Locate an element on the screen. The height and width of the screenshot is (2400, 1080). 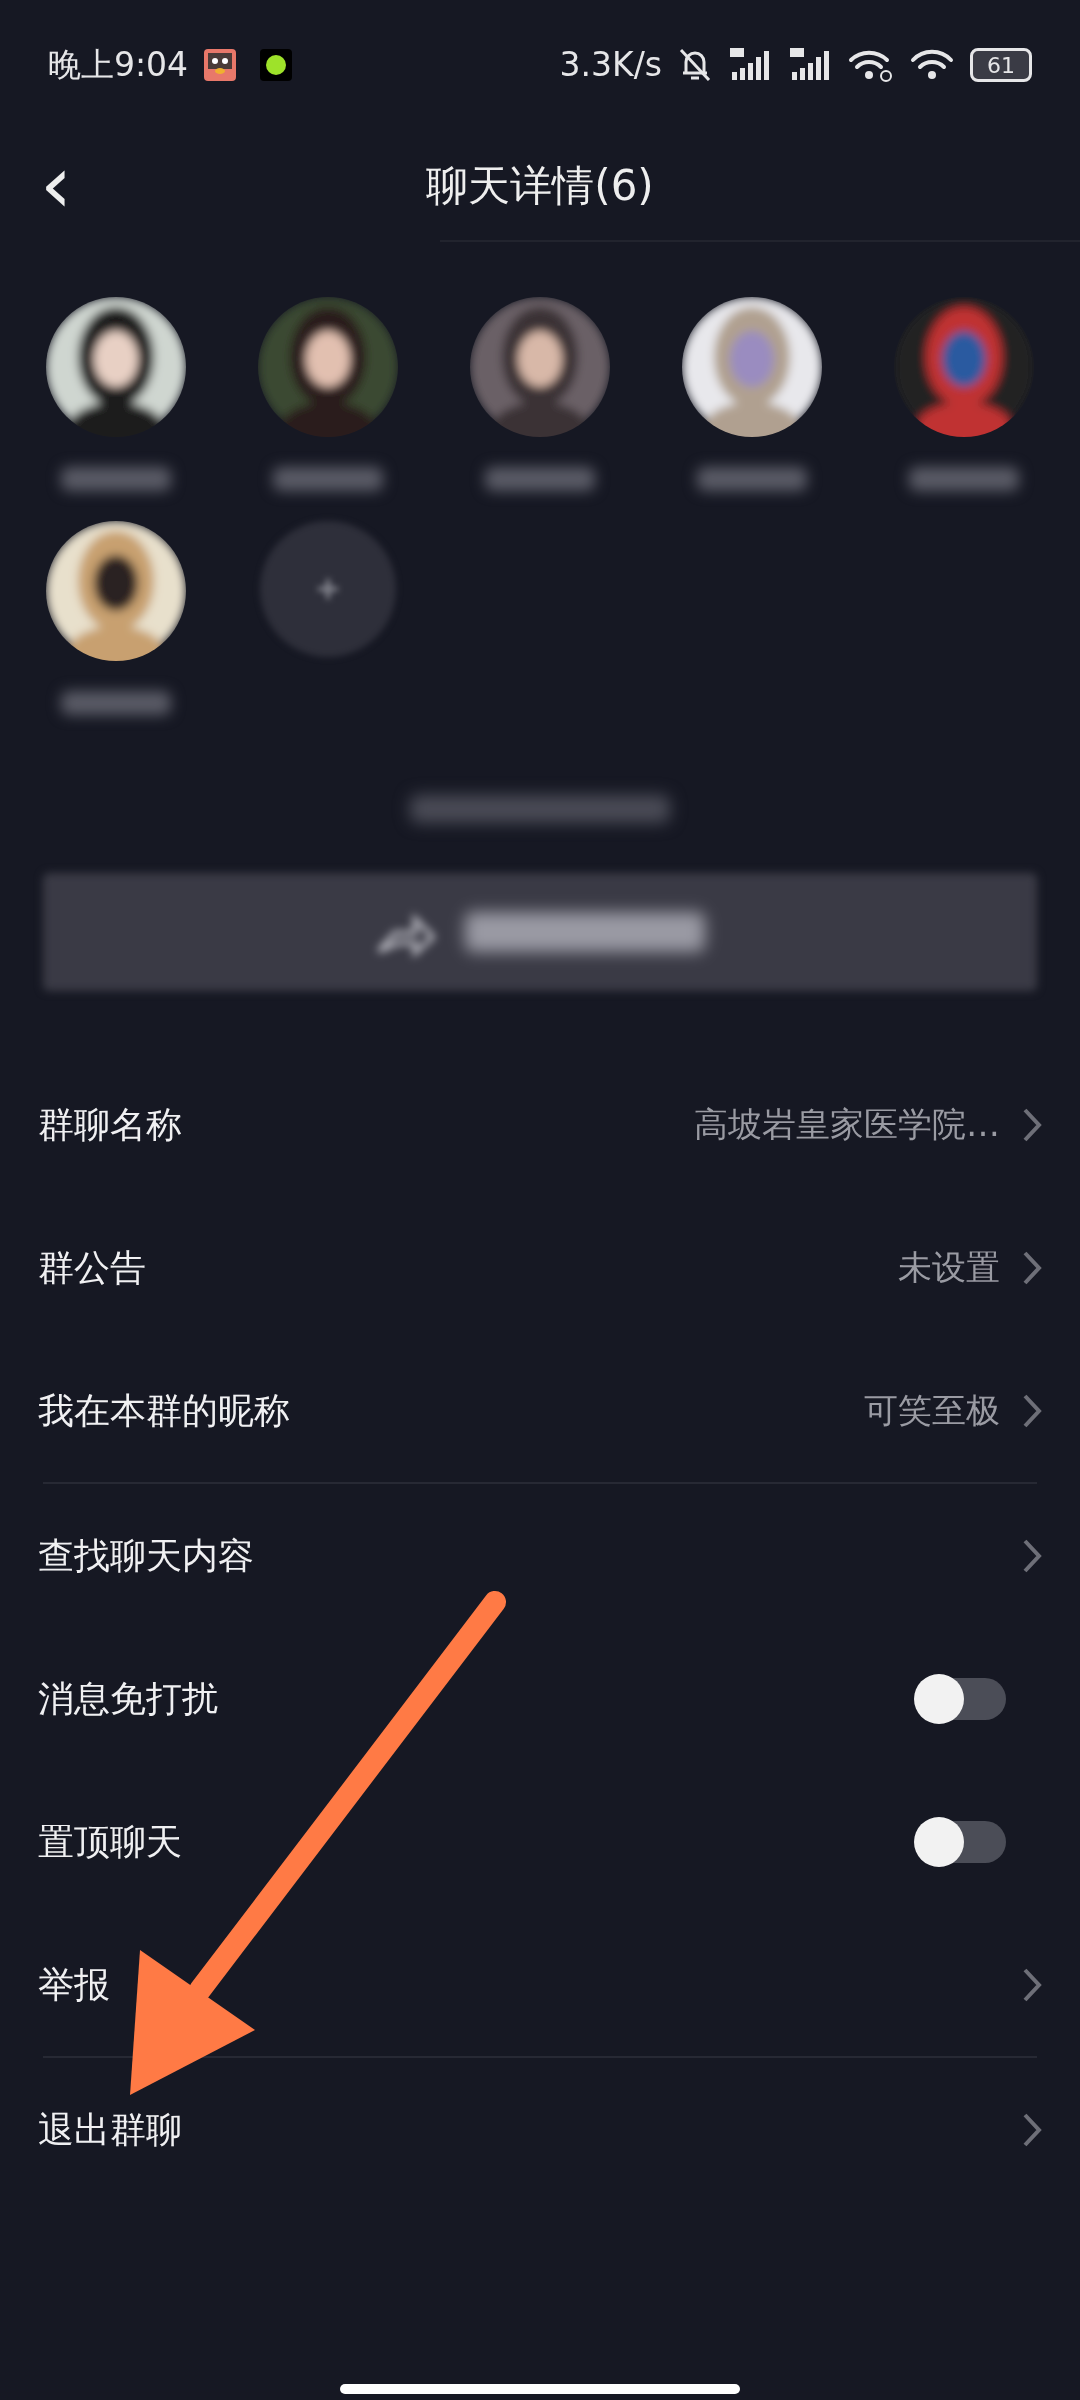
network-speed: 3.3K/s is located at coordinates (610, 65).